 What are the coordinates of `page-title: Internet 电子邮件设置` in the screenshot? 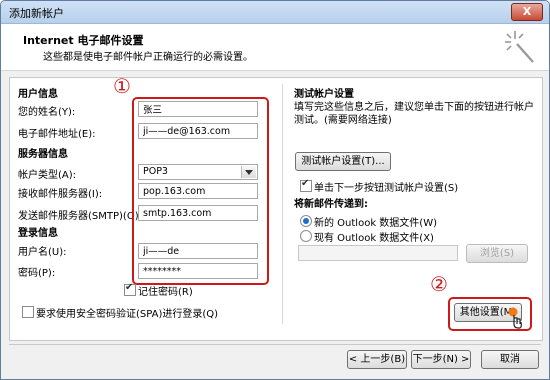 It's located at (83, 40).